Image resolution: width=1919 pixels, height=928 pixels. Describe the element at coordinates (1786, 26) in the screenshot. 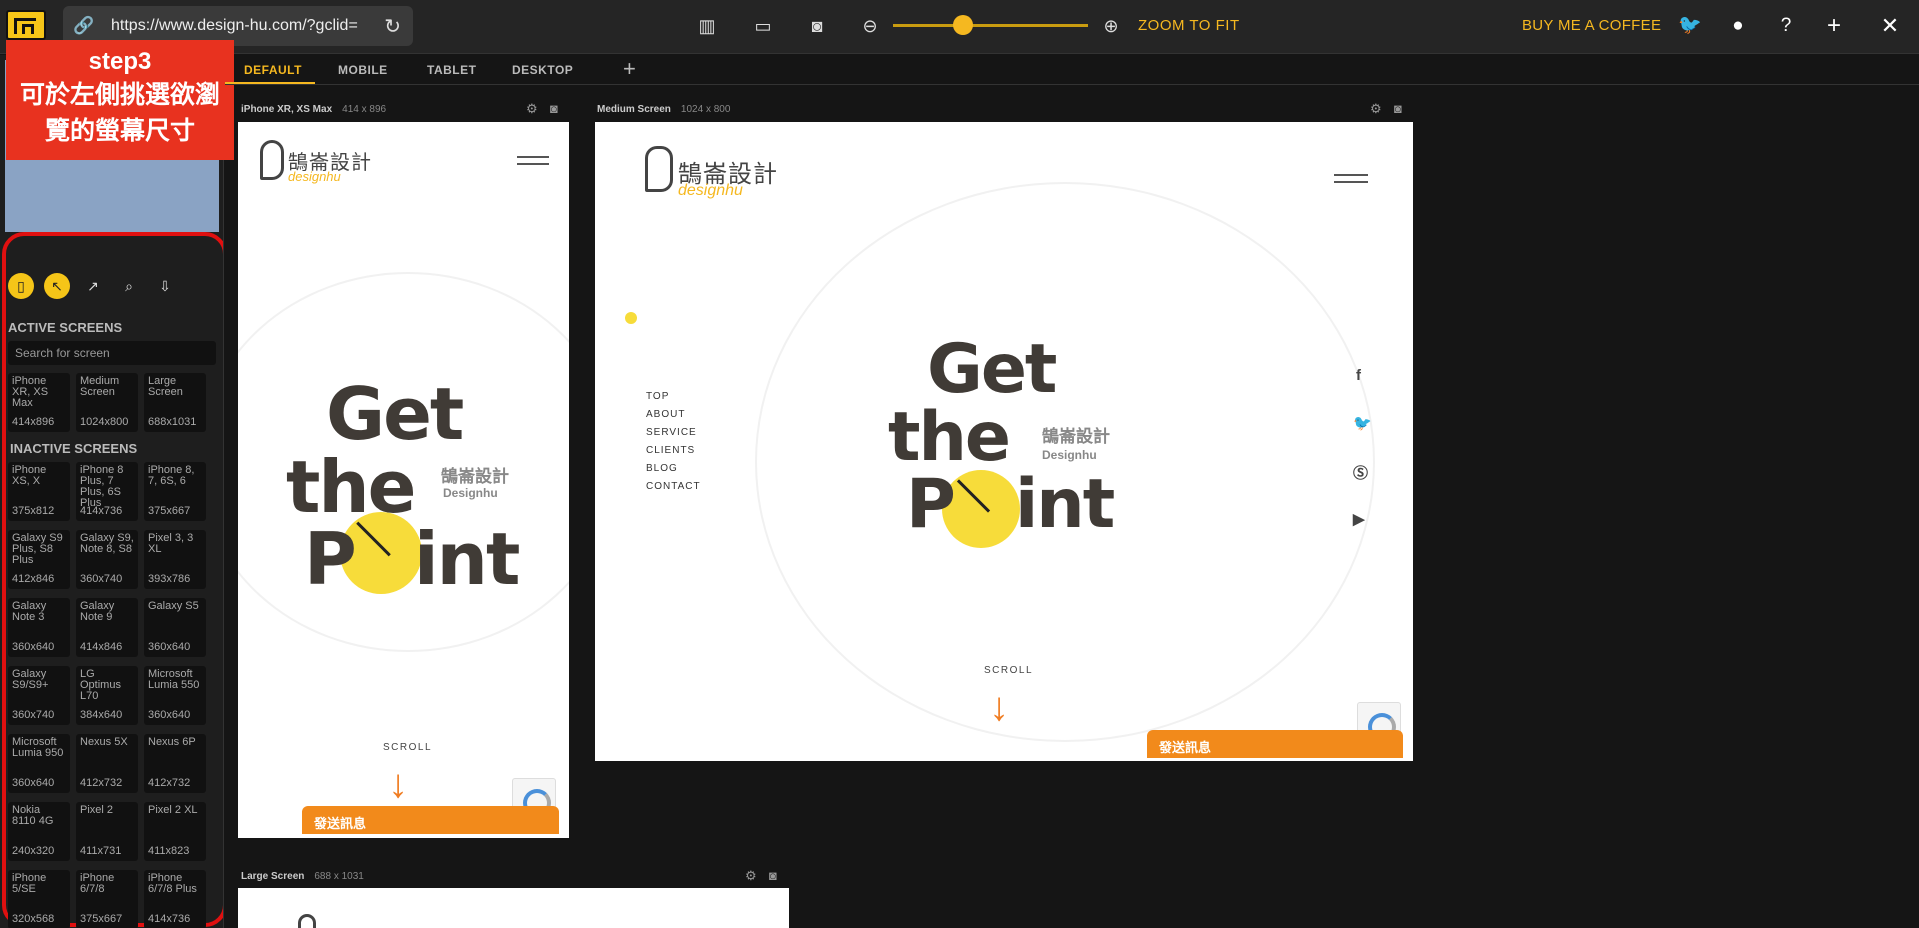

I see `help-icon: ?` at that location.